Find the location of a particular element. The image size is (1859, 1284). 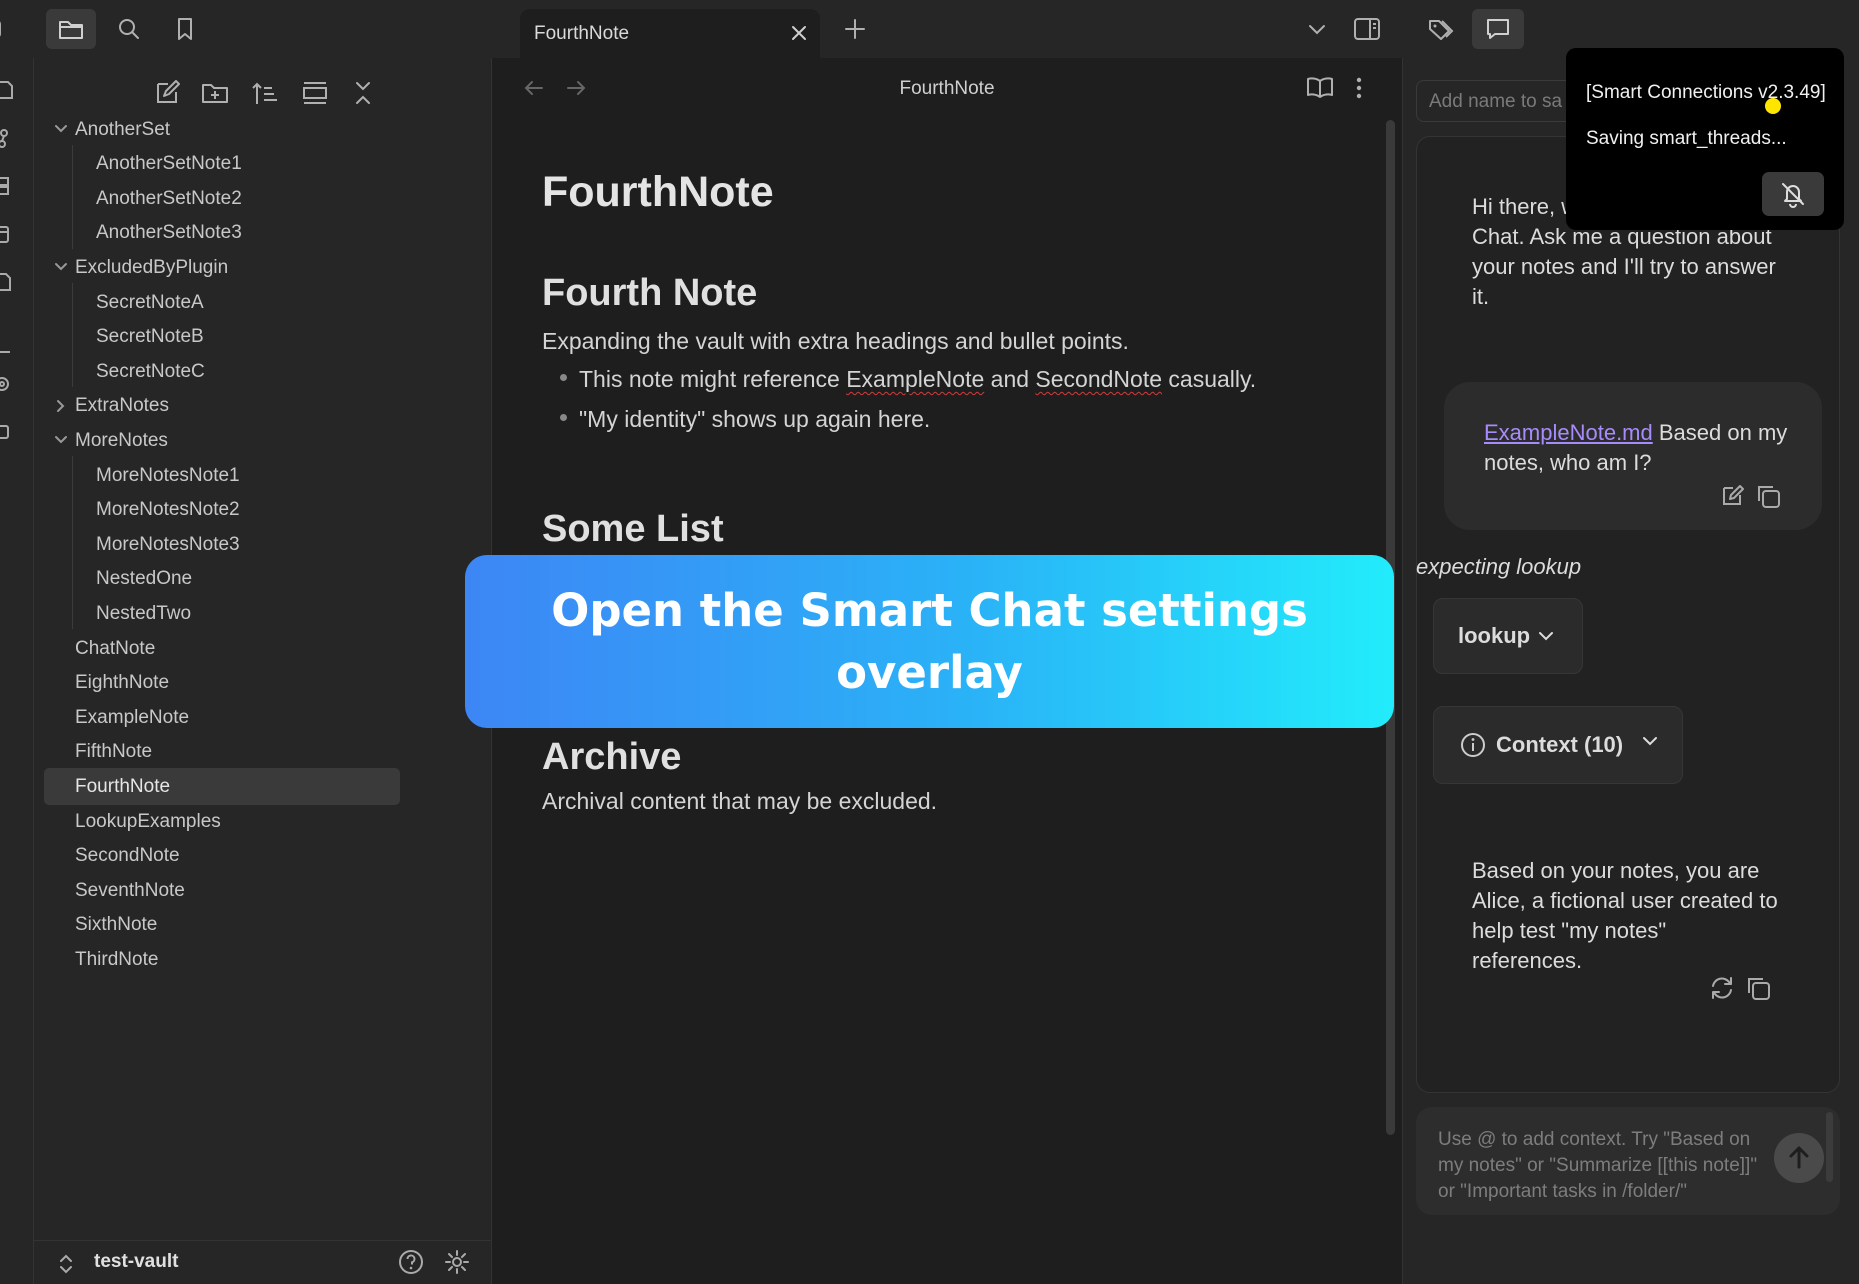

file-explorer-button is located at coordinates (71, 29).